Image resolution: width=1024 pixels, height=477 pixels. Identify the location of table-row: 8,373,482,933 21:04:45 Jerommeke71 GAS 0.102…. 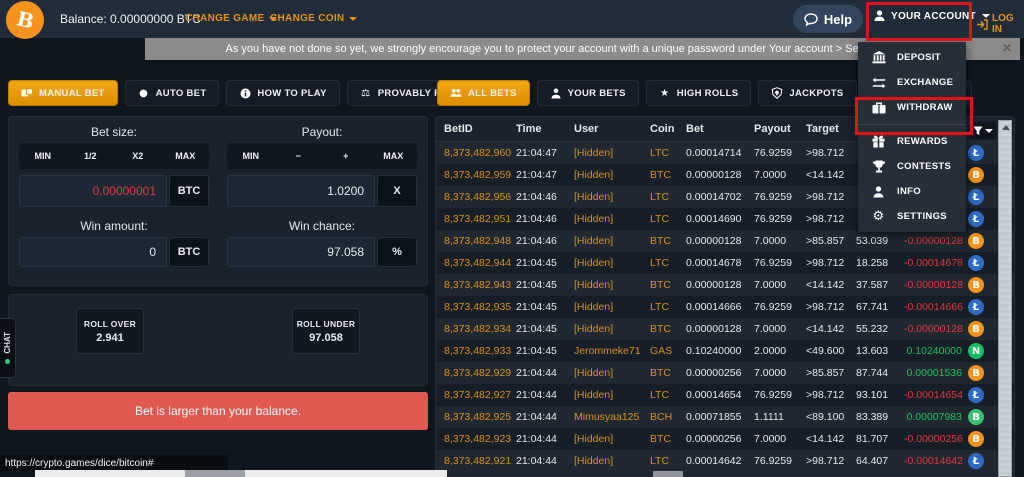
(725, 351).